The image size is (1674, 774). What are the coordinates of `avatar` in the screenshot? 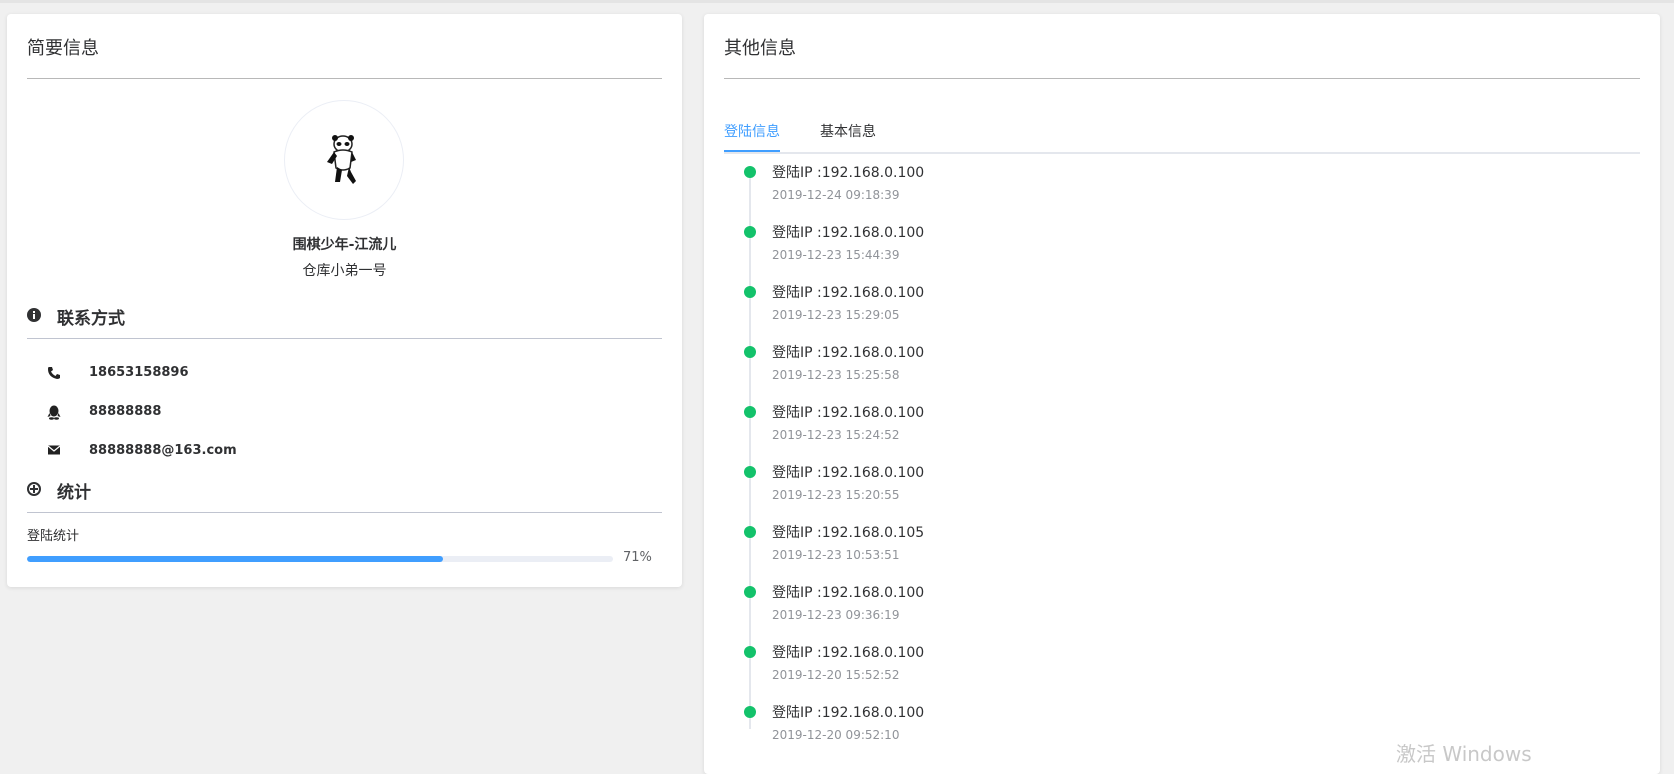 It's located at (344, 160).